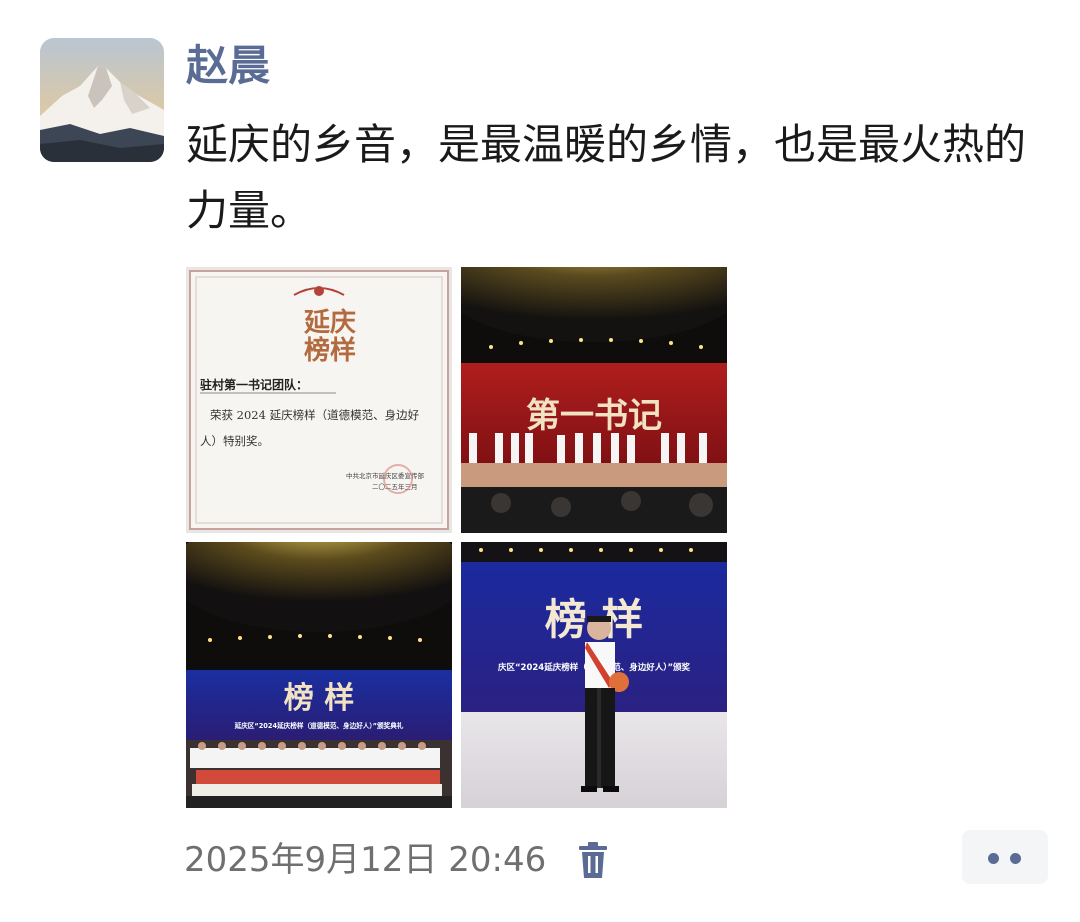 This screenshot has width=1080, height=922. Describe the element at coordinates (319, 675) in the screenshot. I see `photo-group-ceremony: 榜 样 延庆区“2024延庆榜样（道德模范、身边好人）”颁奖典礼` at that location.